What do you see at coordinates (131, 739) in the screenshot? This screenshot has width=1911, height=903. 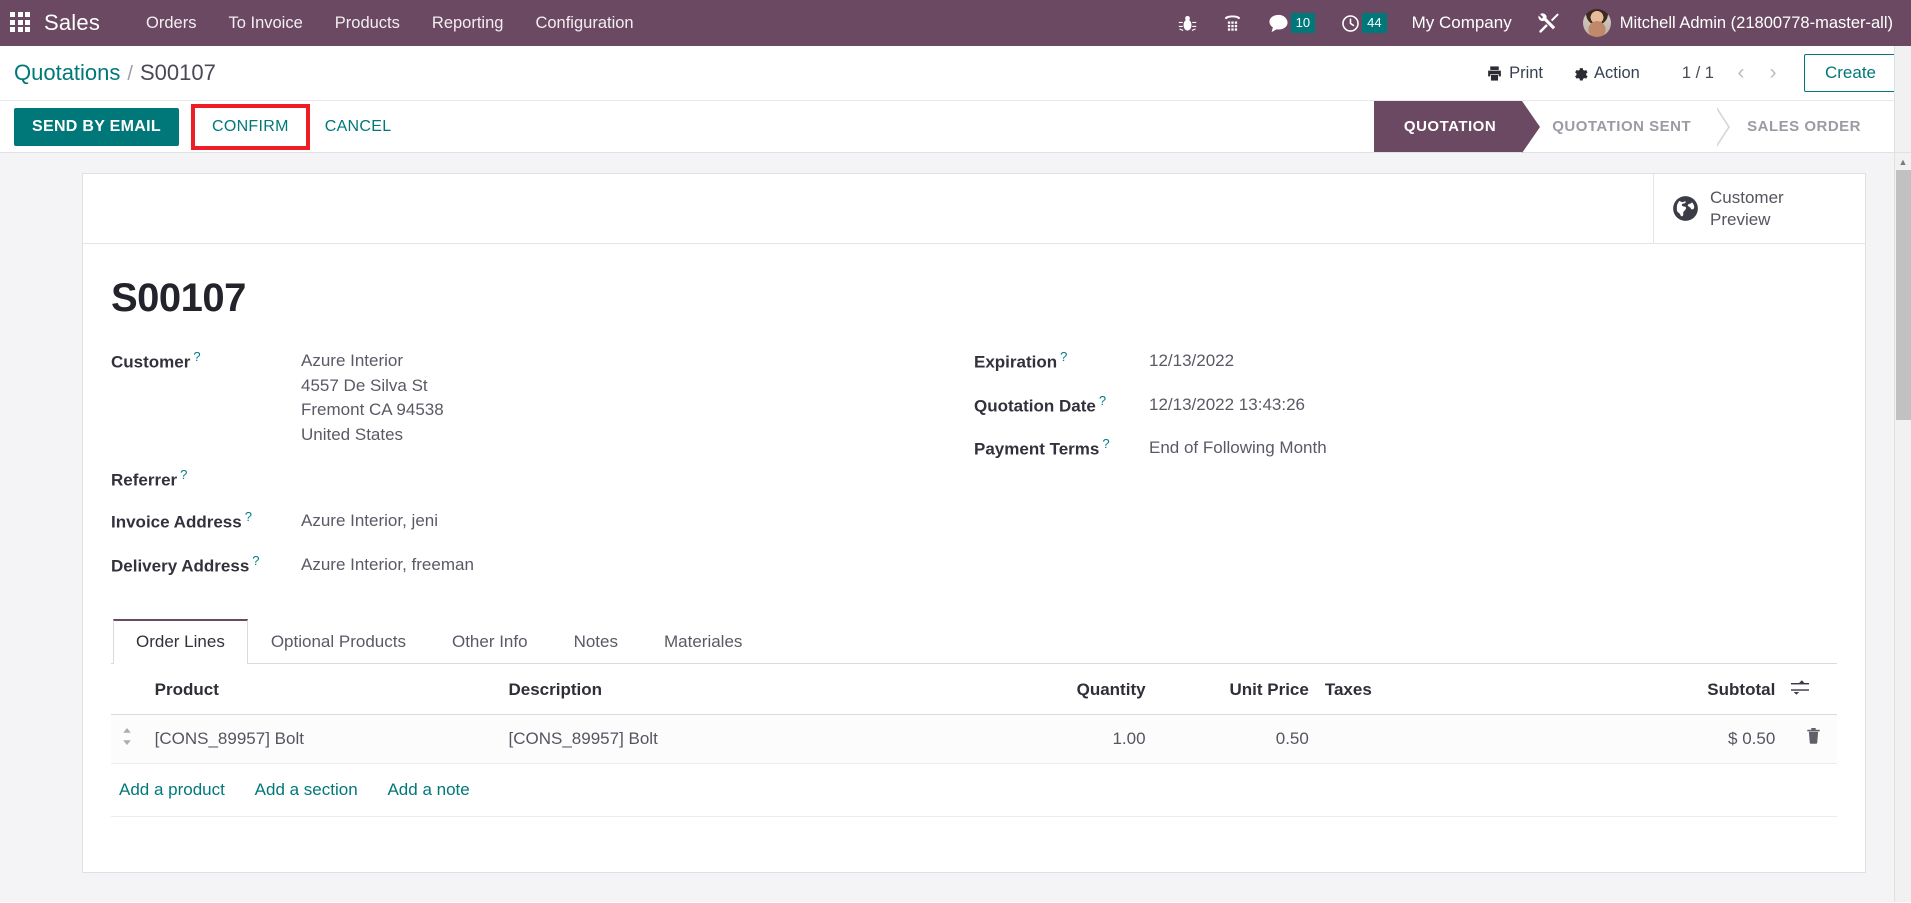 I see `drag-handle-icon` at bounding box center [131, 739].